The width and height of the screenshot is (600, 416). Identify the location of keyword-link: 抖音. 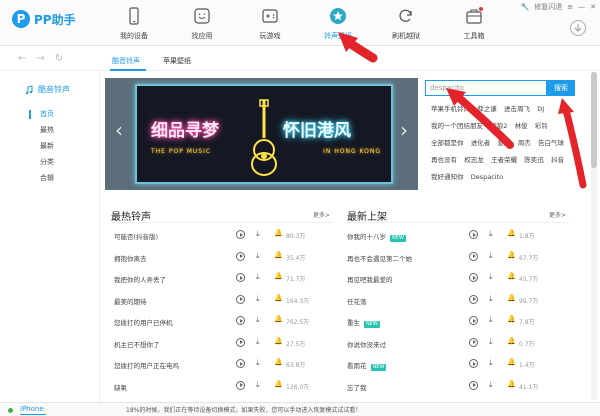
(557, 159).